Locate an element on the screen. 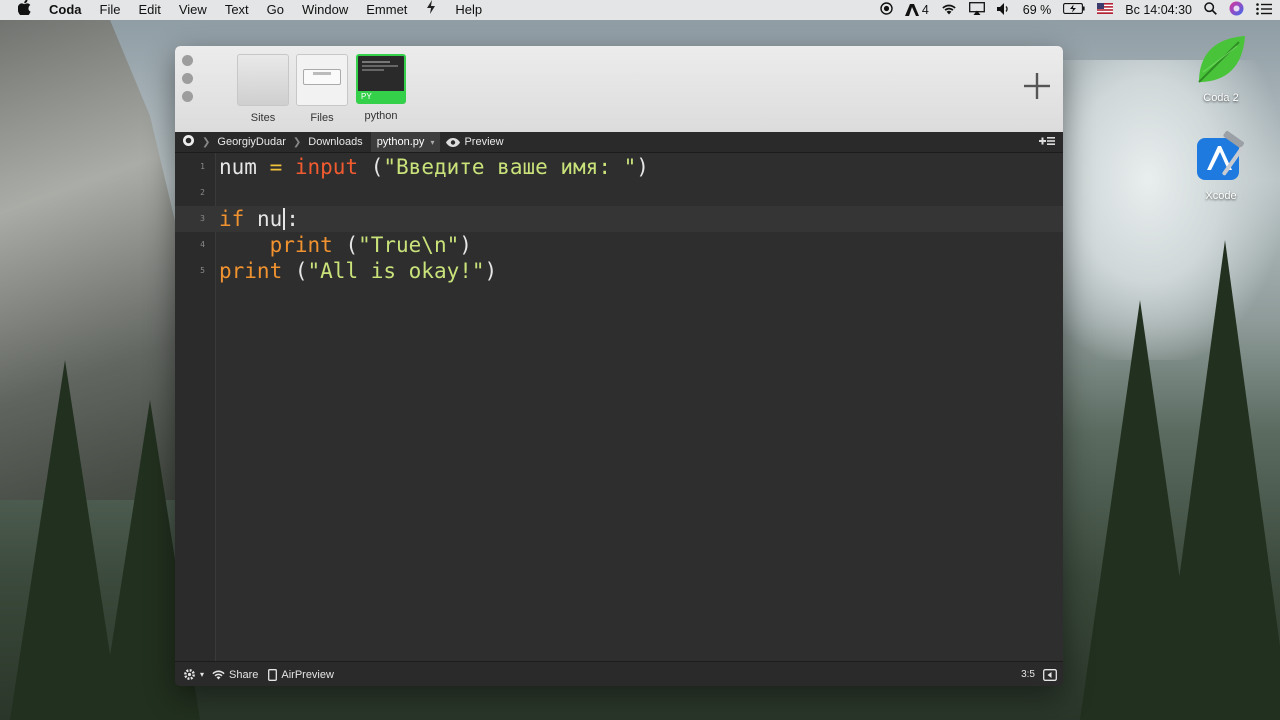 This screenshot has width=1280, height=720. text-cursor is located at coordinates (284, 219).